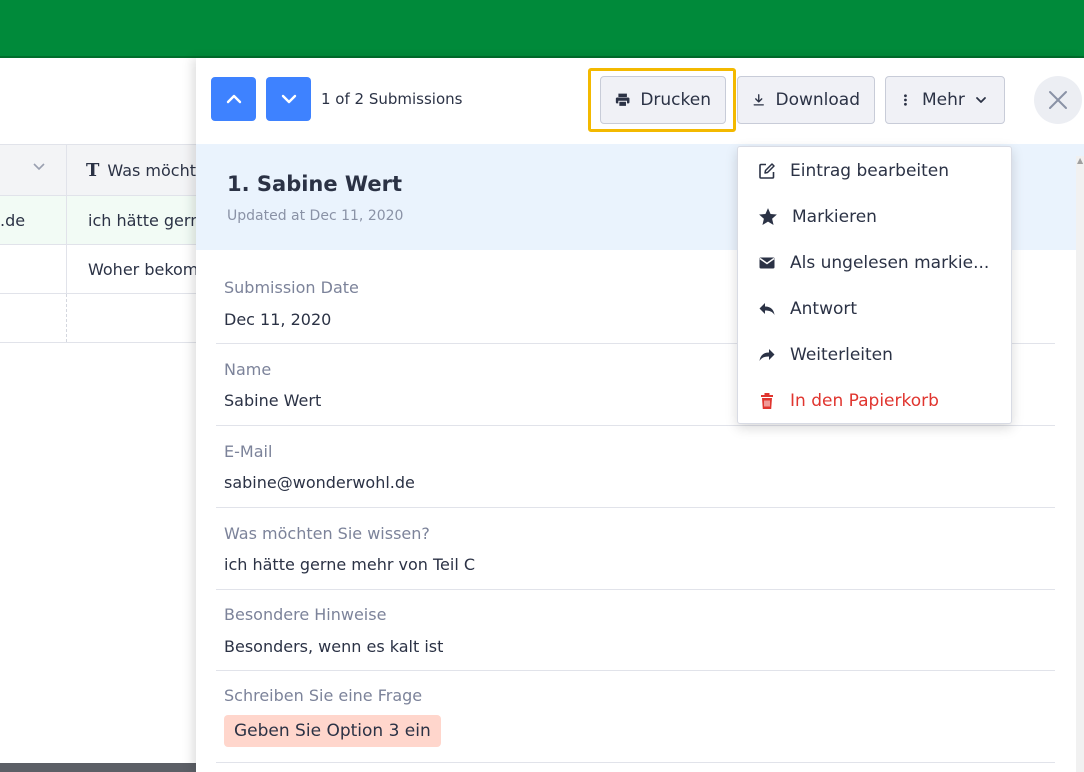  I want to click on table-header-label: Was möchten, so click(151, 170).